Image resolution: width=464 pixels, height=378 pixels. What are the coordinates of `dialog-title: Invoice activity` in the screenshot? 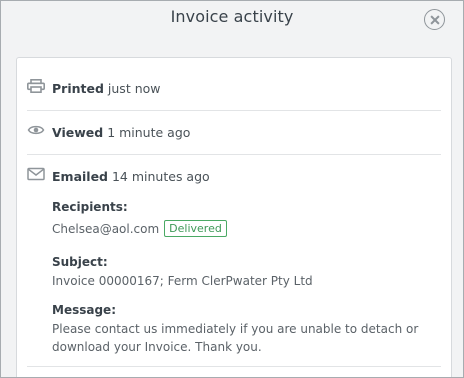 It's located at (232, 16).